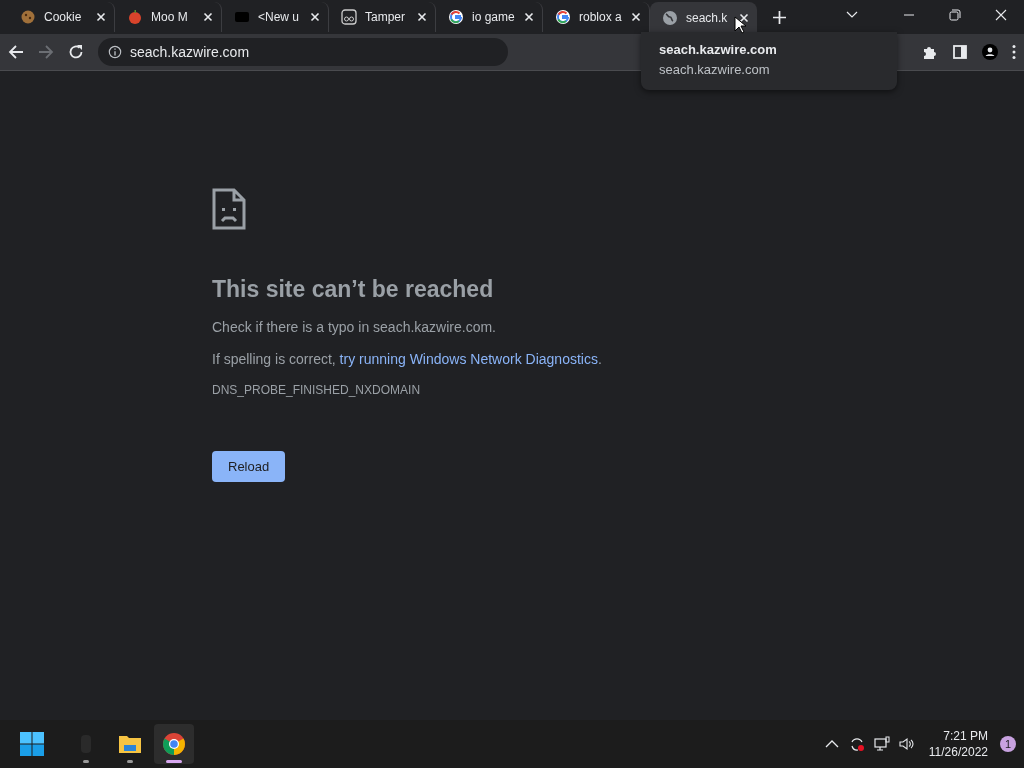 This screenshot has width=1024, height=768. Describe the element at coordinates (856, 744) in the screenshot. I see `sync-icon` at that location.